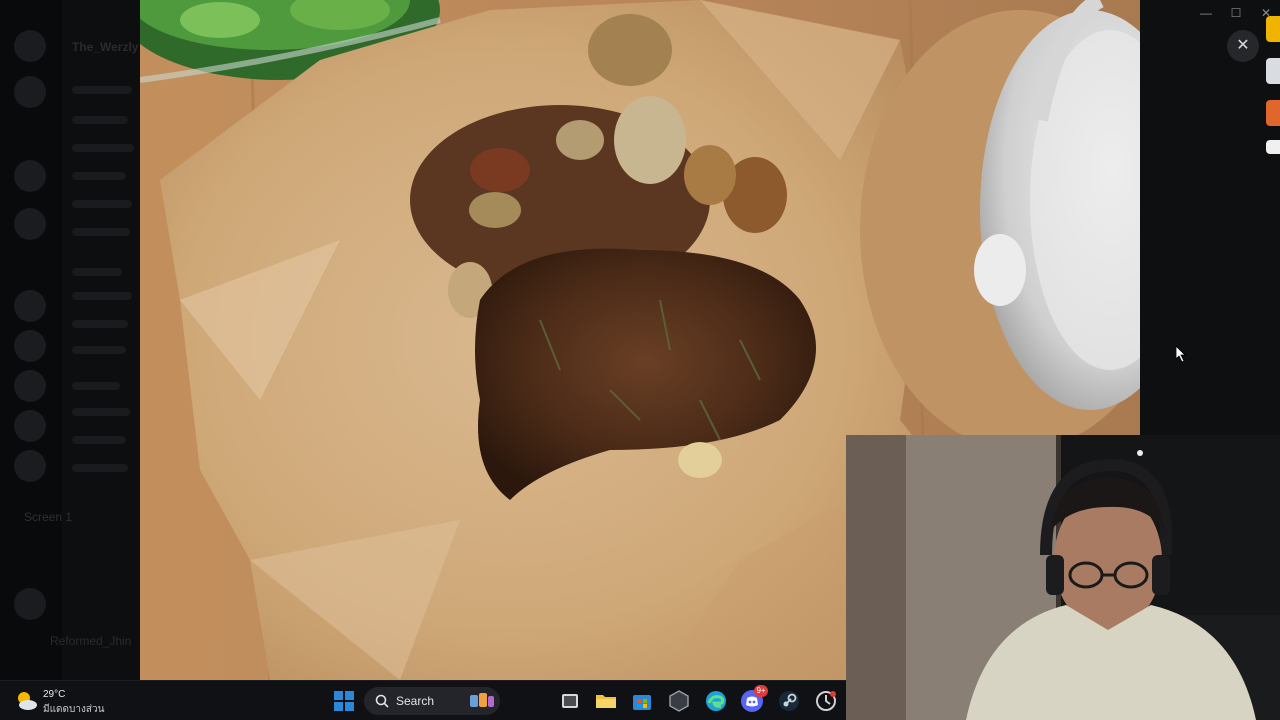 This screenshot has height=720, width=1280. I want to click on user-name: Reformed_Jhin, so click(91, 641).